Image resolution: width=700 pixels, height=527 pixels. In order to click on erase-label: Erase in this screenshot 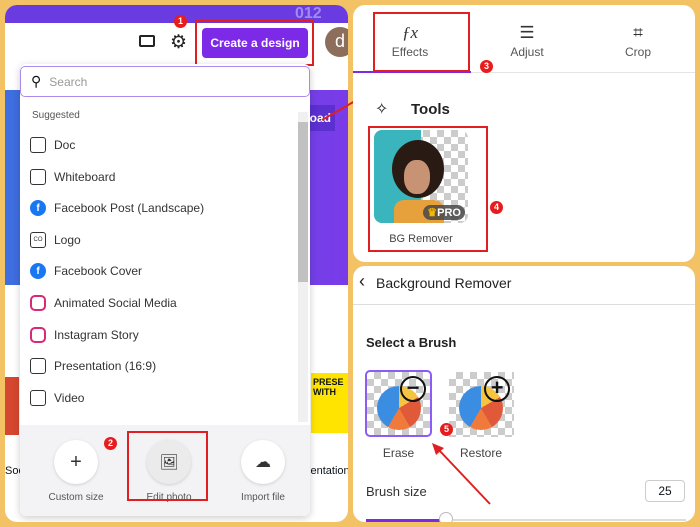, I will do `click(398, 453)`.